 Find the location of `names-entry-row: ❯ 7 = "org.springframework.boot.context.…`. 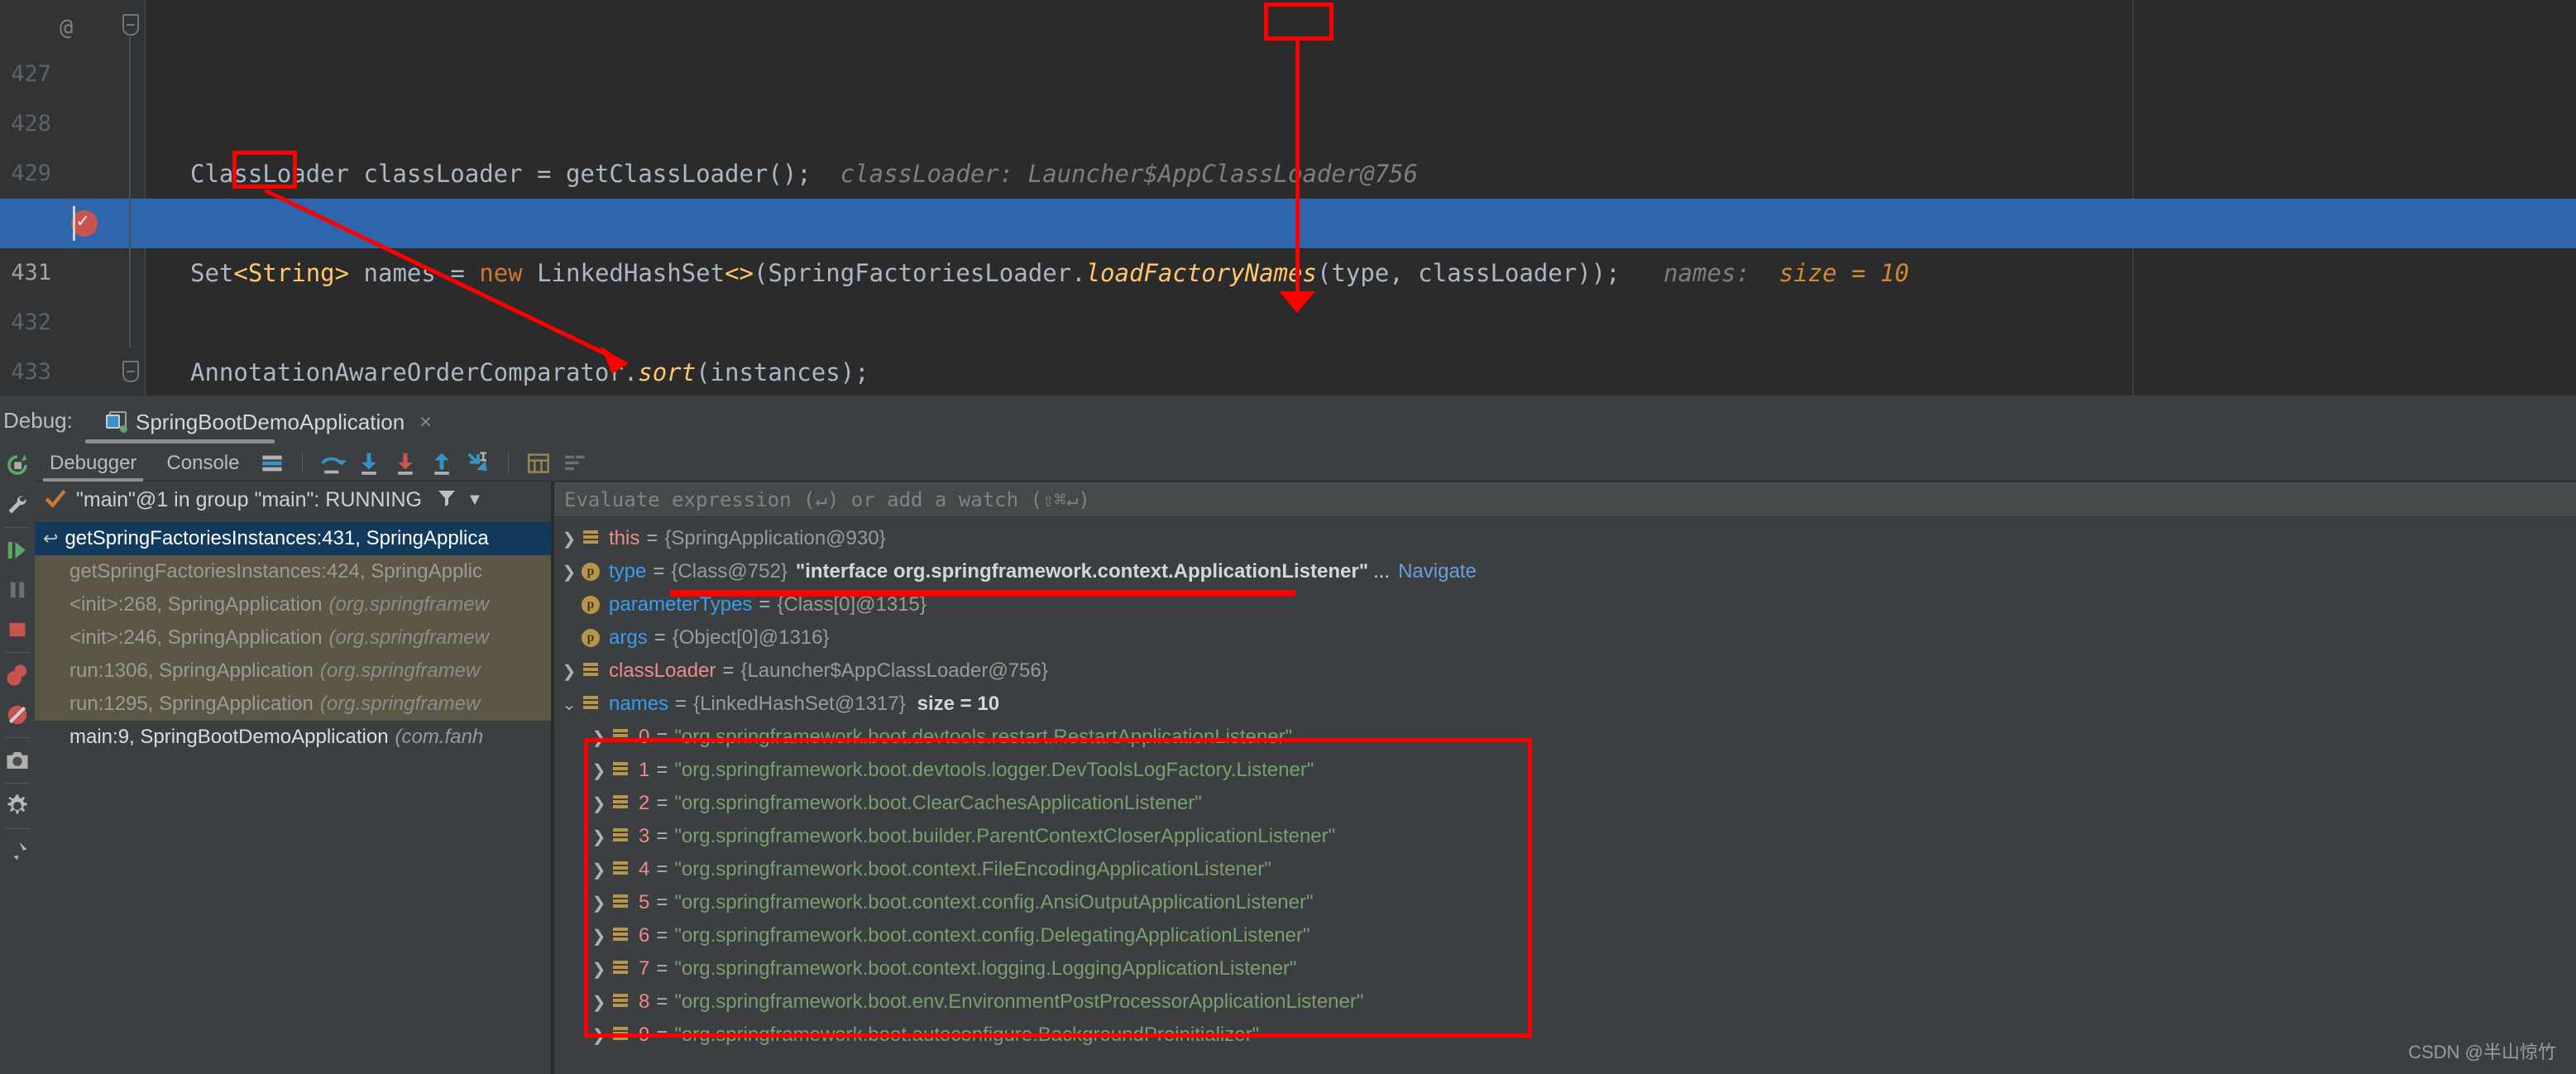

names-entry-row: ❯ 7 = "org.springframework.boot.context.… is located at coordinates (1565, 968).